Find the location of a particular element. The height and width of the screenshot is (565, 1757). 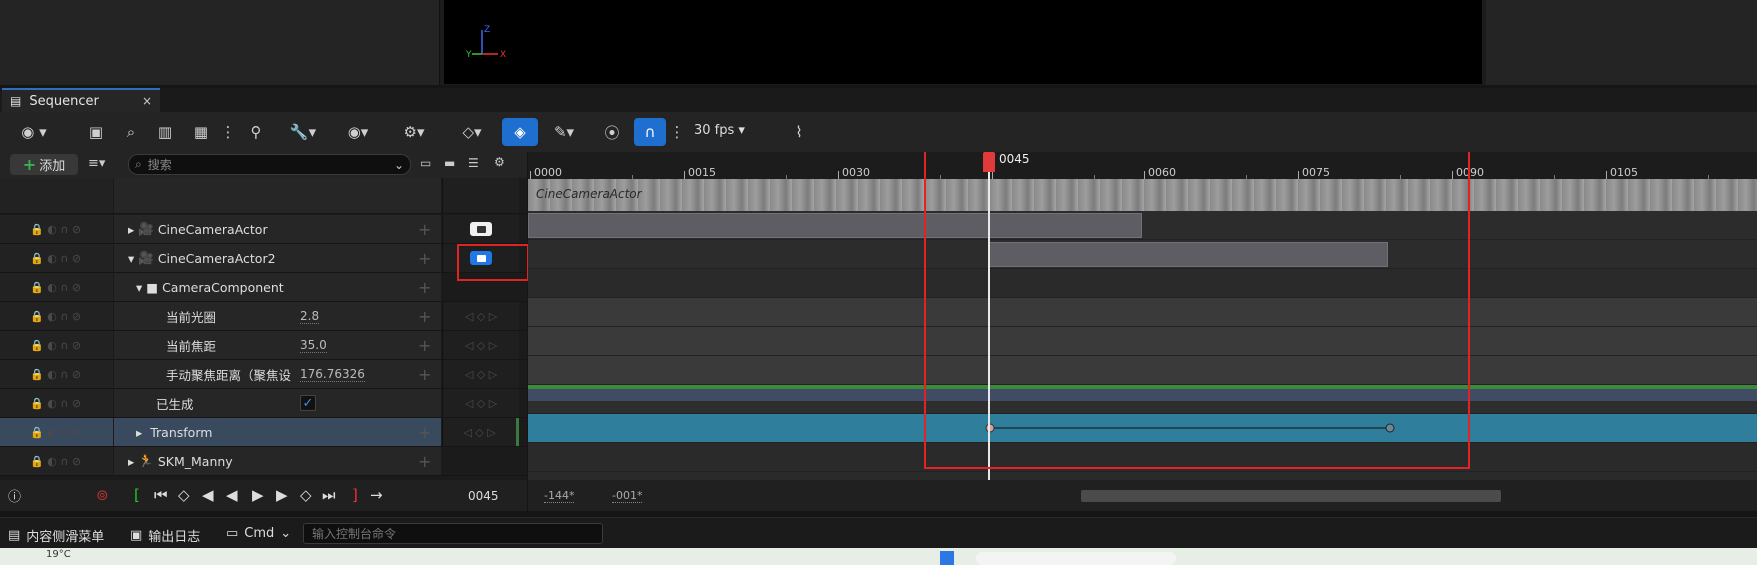

clapper-icon: ▦ is located at coordinates (201, 132).